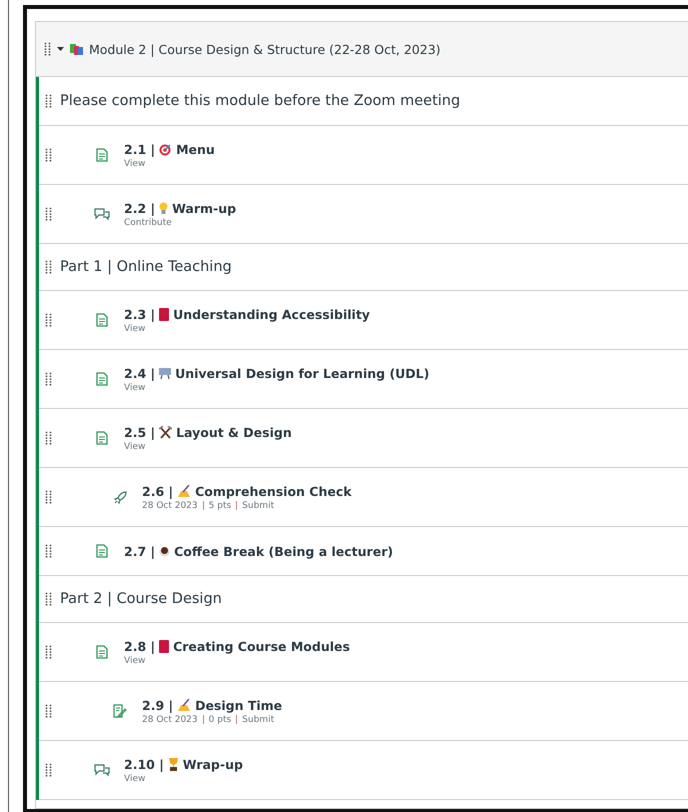 This screenshot has width=688, height=812. What do you see at coordinates (165, 149) in the screenshot?
I see `target-icon` at bounding box center [165, 149].